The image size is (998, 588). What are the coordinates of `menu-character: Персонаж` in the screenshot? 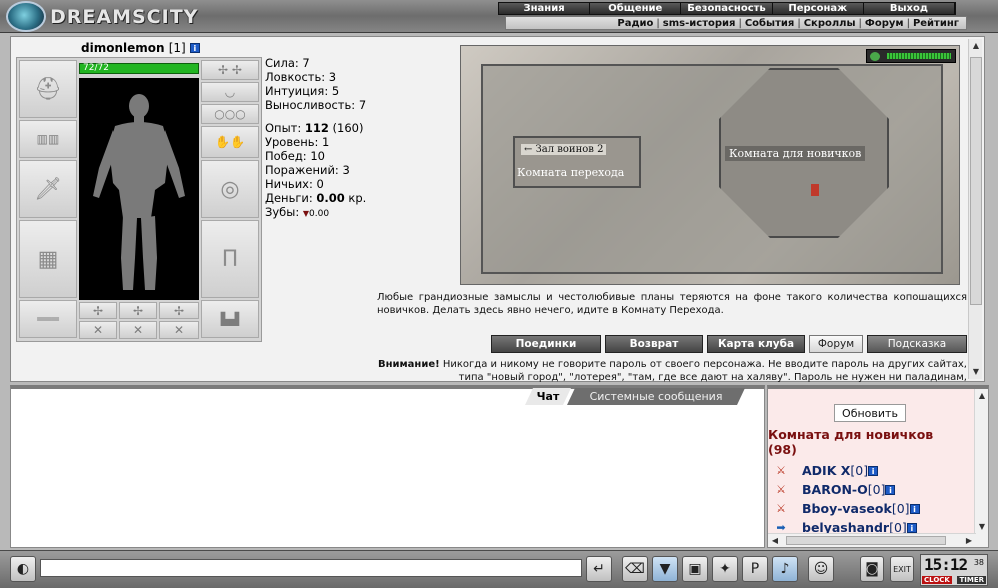 It's located at (818, 8).